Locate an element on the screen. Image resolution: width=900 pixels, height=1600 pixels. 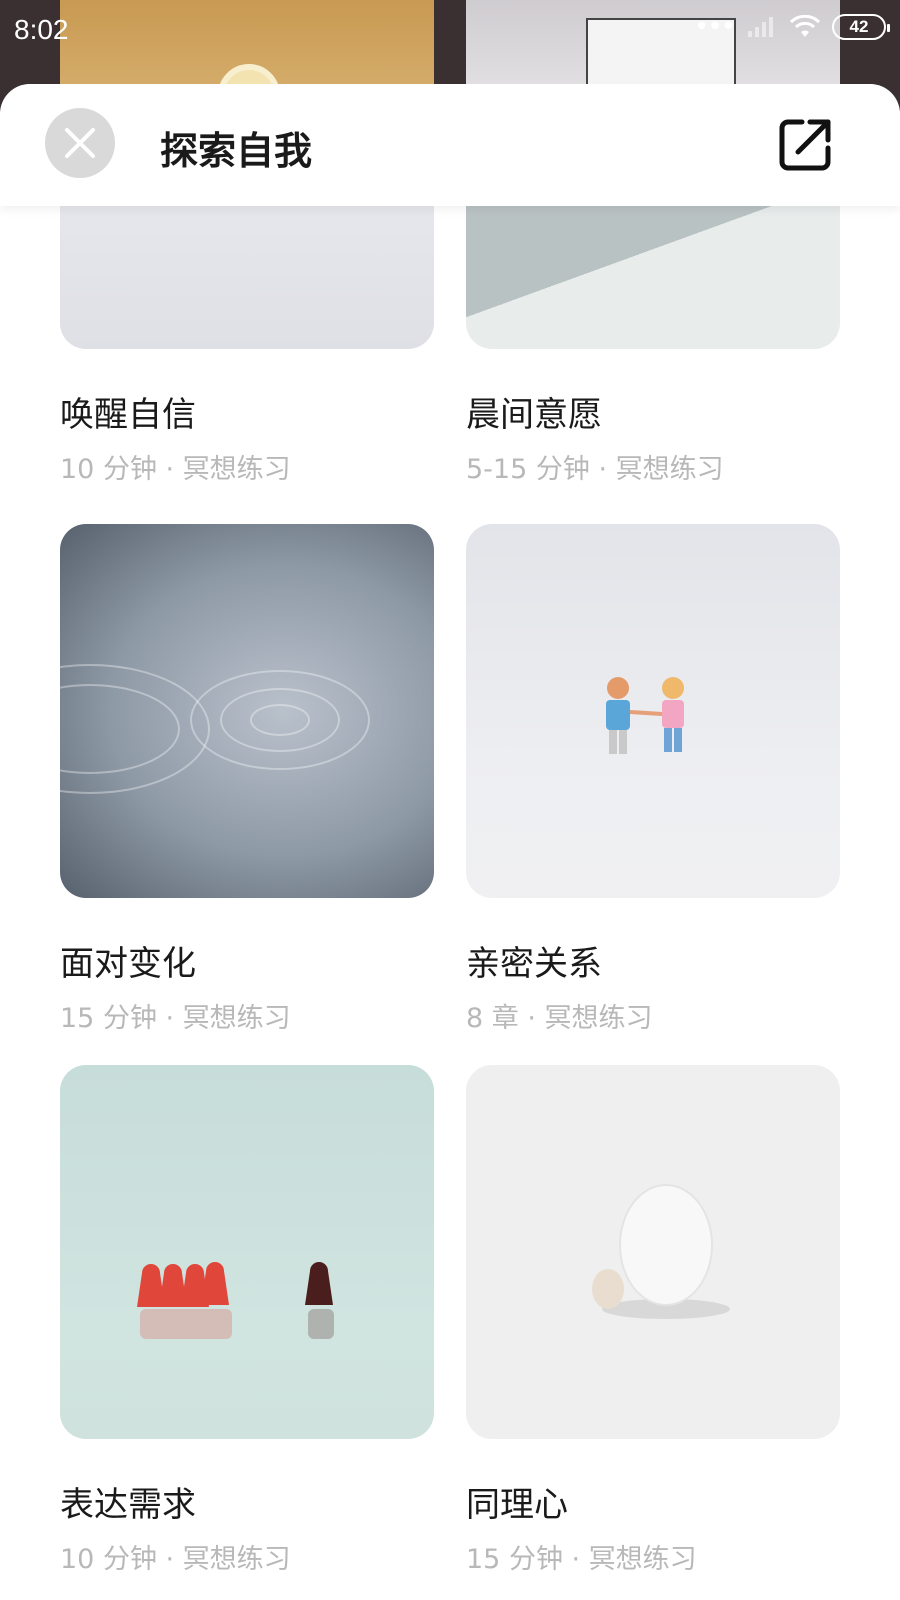
wifi-icon is located at coordinates (805, 27).